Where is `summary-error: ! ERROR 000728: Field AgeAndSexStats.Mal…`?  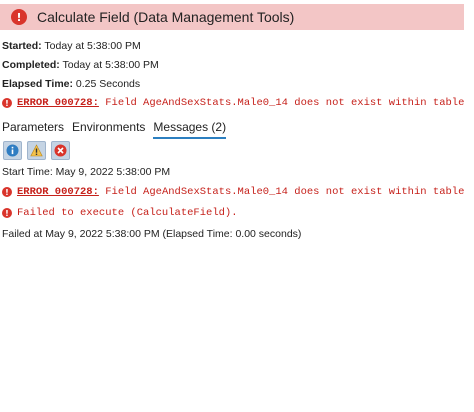
summary-error: ! ERROR 000728: Field AgeAndSexStats.Mal… is located at coordinates (233, 103).